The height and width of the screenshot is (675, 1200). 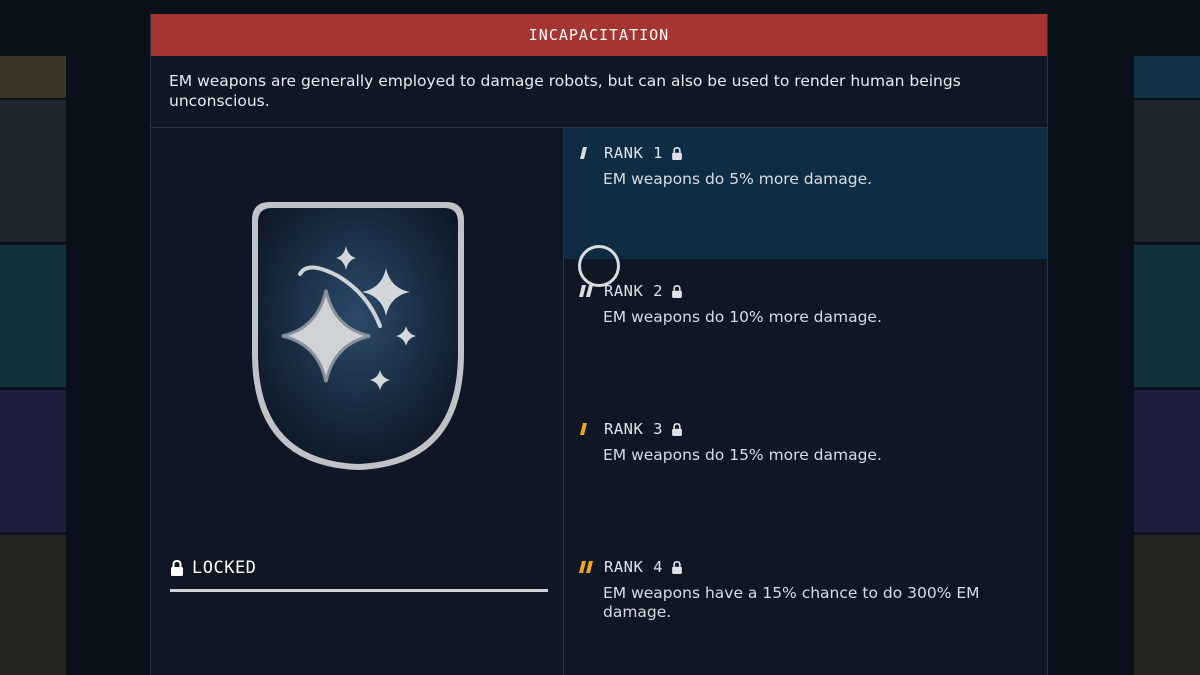 What do you see at coordinates (583, 429) in the screenshot?
I see `rank-3-marker-icon` at bounding box center [583, 429].